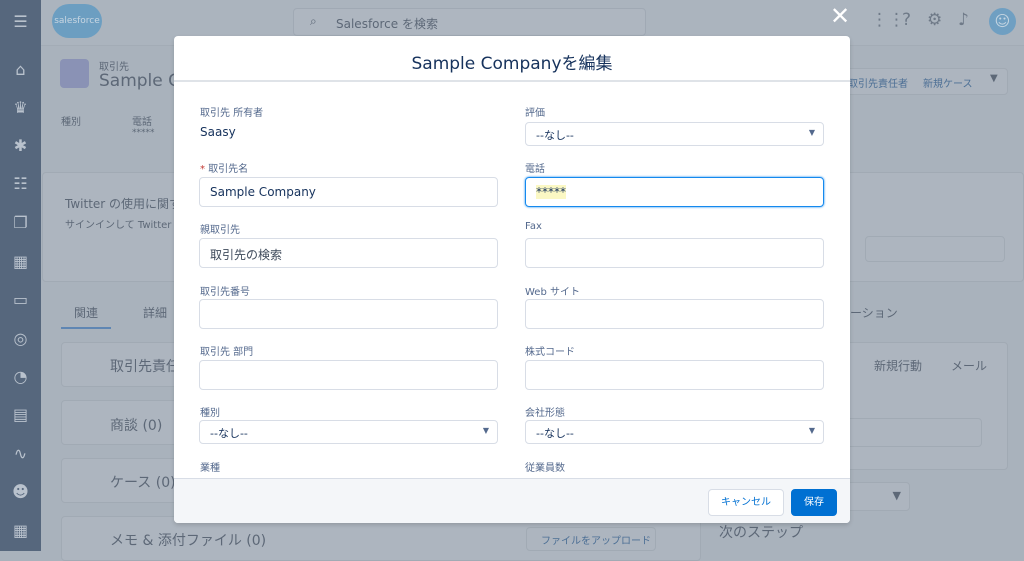 The width and height of the screenshot is (1024, 561). What do you see at coordinates (77, 21) in the screenshot?
I see `salesforce-logo: salesforce` at bounding box center [77, 21].